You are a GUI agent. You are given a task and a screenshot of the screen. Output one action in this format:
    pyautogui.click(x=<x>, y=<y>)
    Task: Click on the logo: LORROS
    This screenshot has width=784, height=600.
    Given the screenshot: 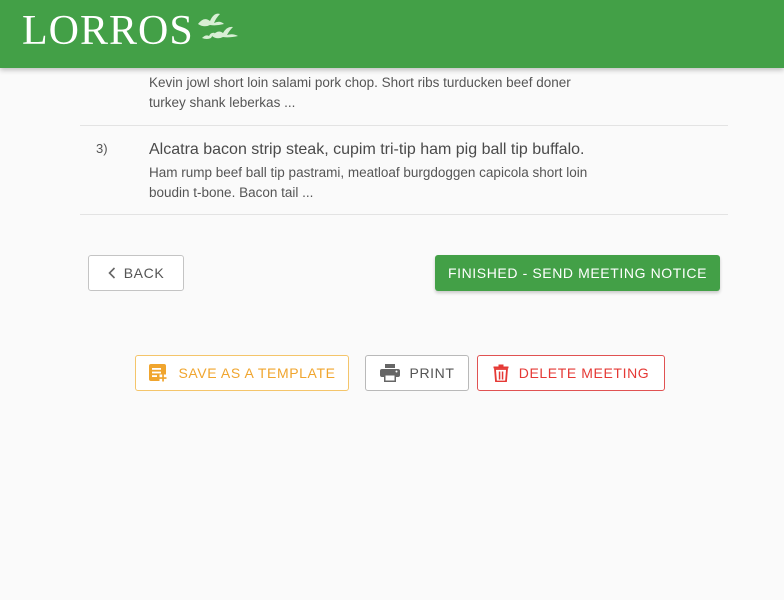 What is the action you would take?
    pyautogui.click(x=131, y=31)
    